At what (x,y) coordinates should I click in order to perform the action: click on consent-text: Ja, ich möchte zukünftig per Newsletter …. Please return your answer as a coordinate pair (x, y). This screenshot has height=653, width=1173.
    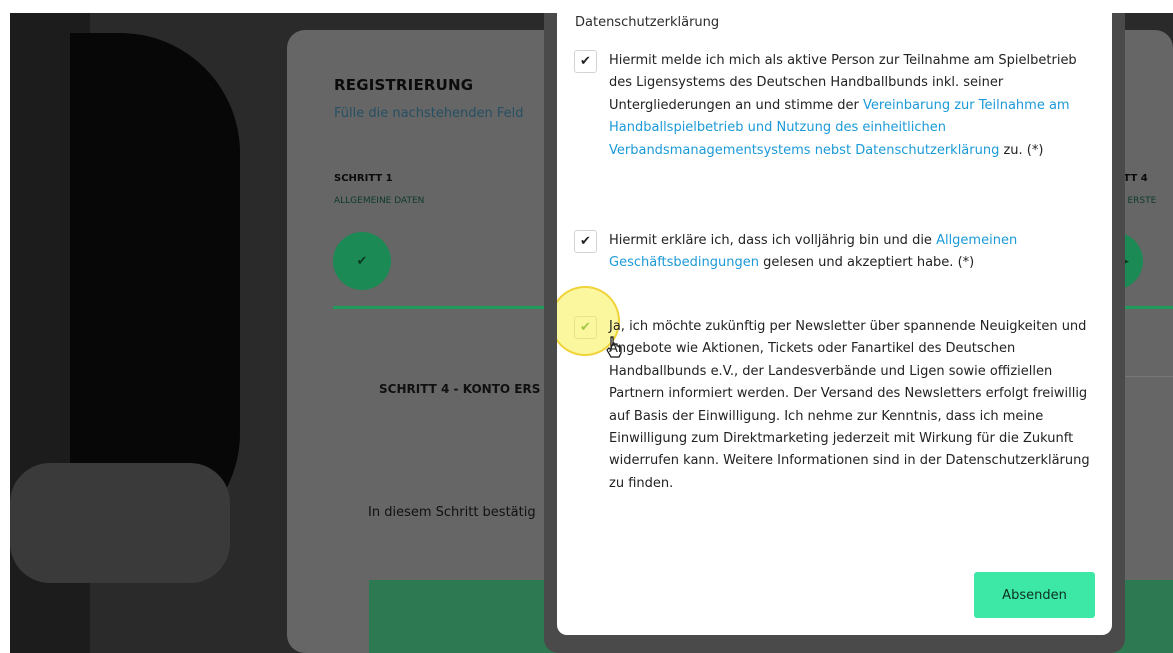
    Looking at the image, I should click on (854, 405).